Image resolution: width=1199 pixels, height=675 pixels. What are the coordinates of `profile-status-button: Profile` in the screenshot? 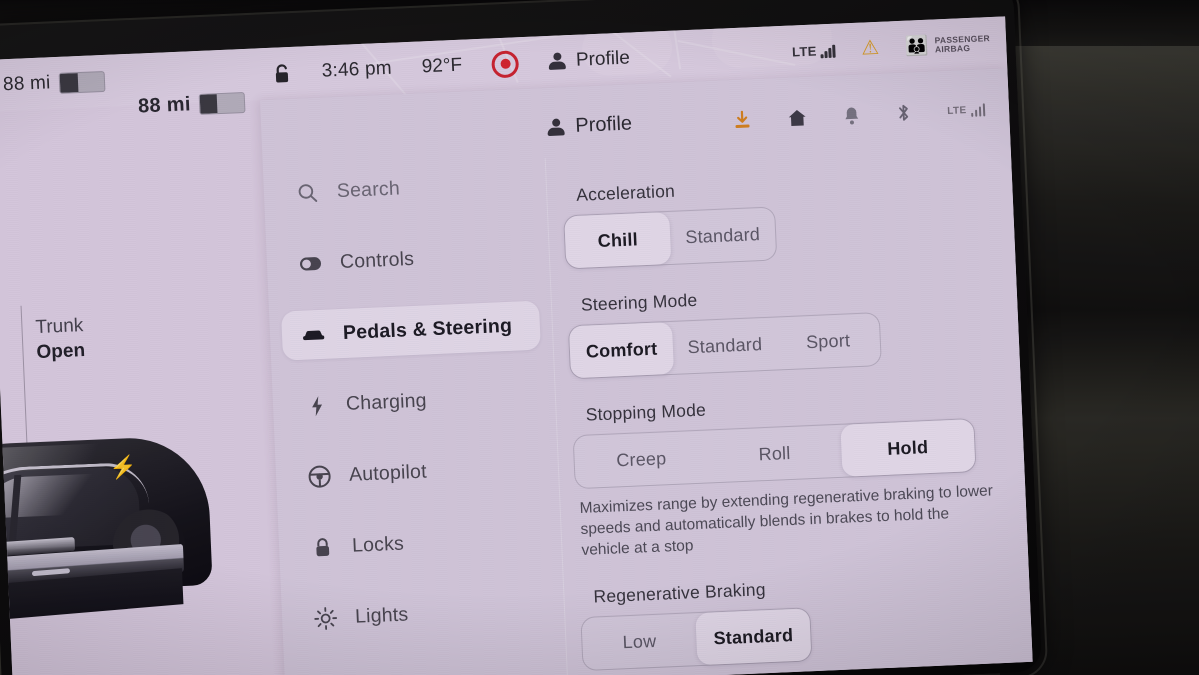 It's located at (590, 59).